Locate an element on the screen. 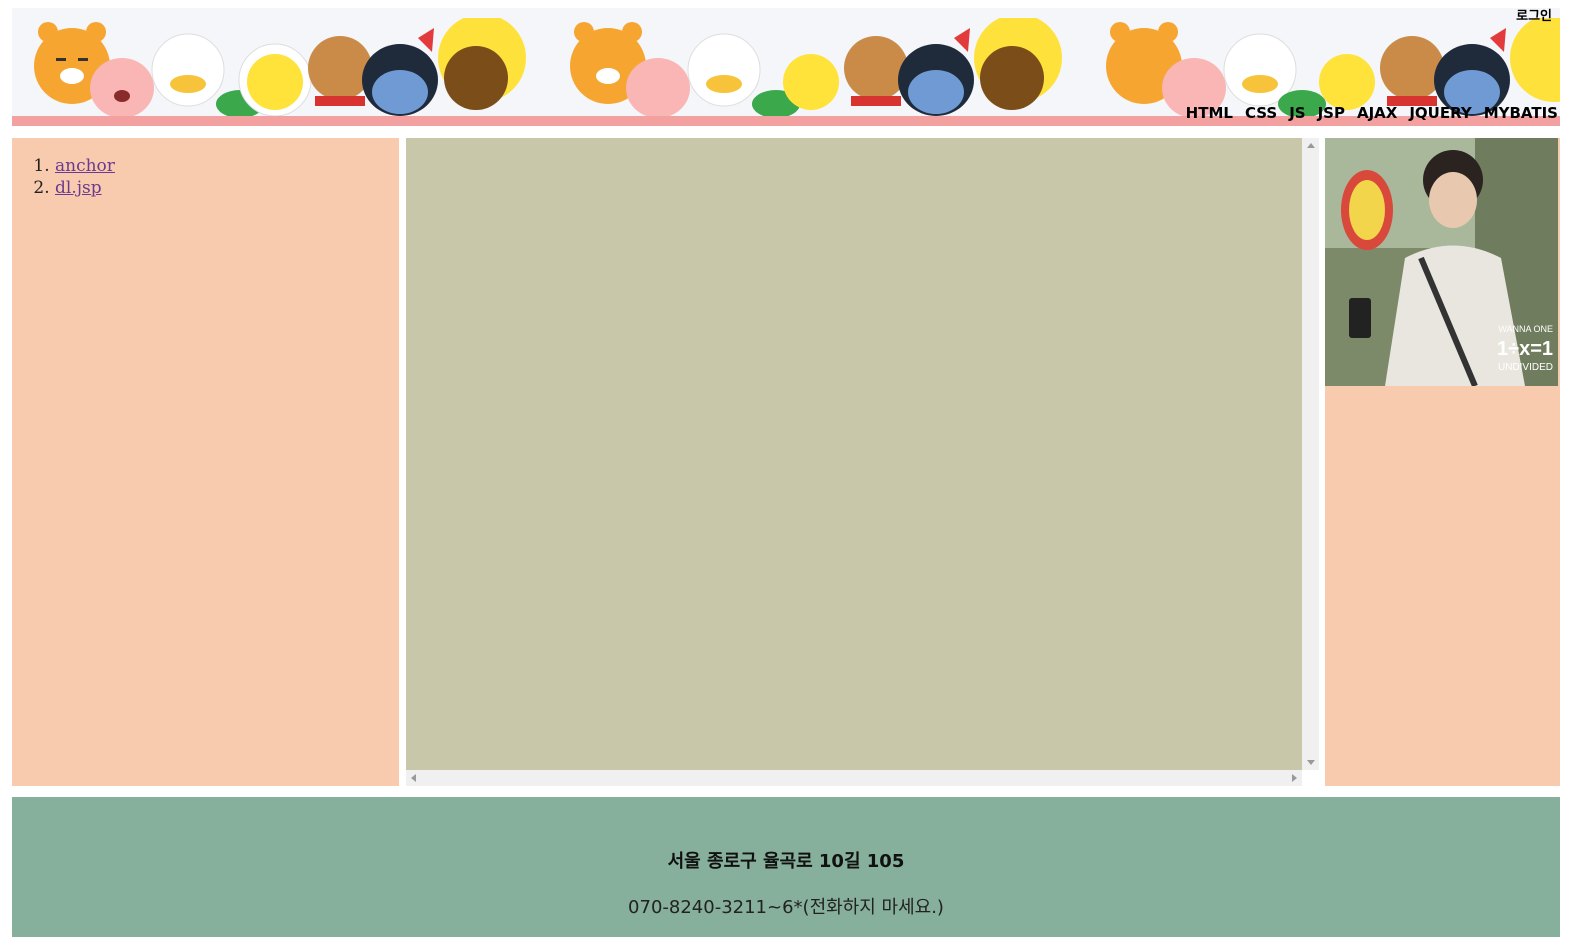 The height and width of the screenshot is (937, 1595). person-photo-icon: WANNA ONE 1÷x=1 UNDIVIDED is located at coordinates (1441, 262).